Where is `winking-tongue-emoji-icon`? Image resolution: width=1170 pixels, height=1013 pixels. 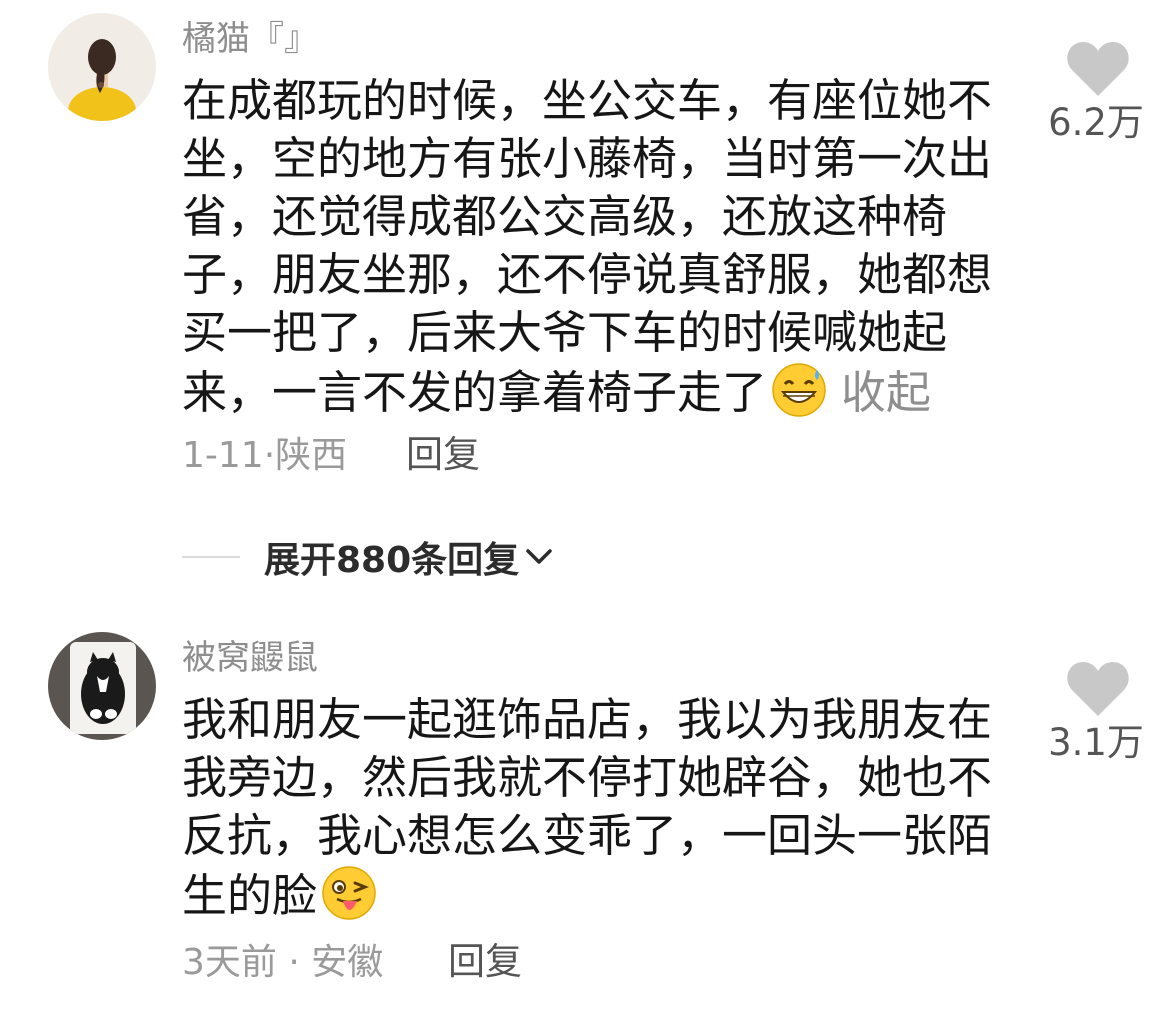
winking-tongue-emoji-icon is located at coordinates (349, 893).